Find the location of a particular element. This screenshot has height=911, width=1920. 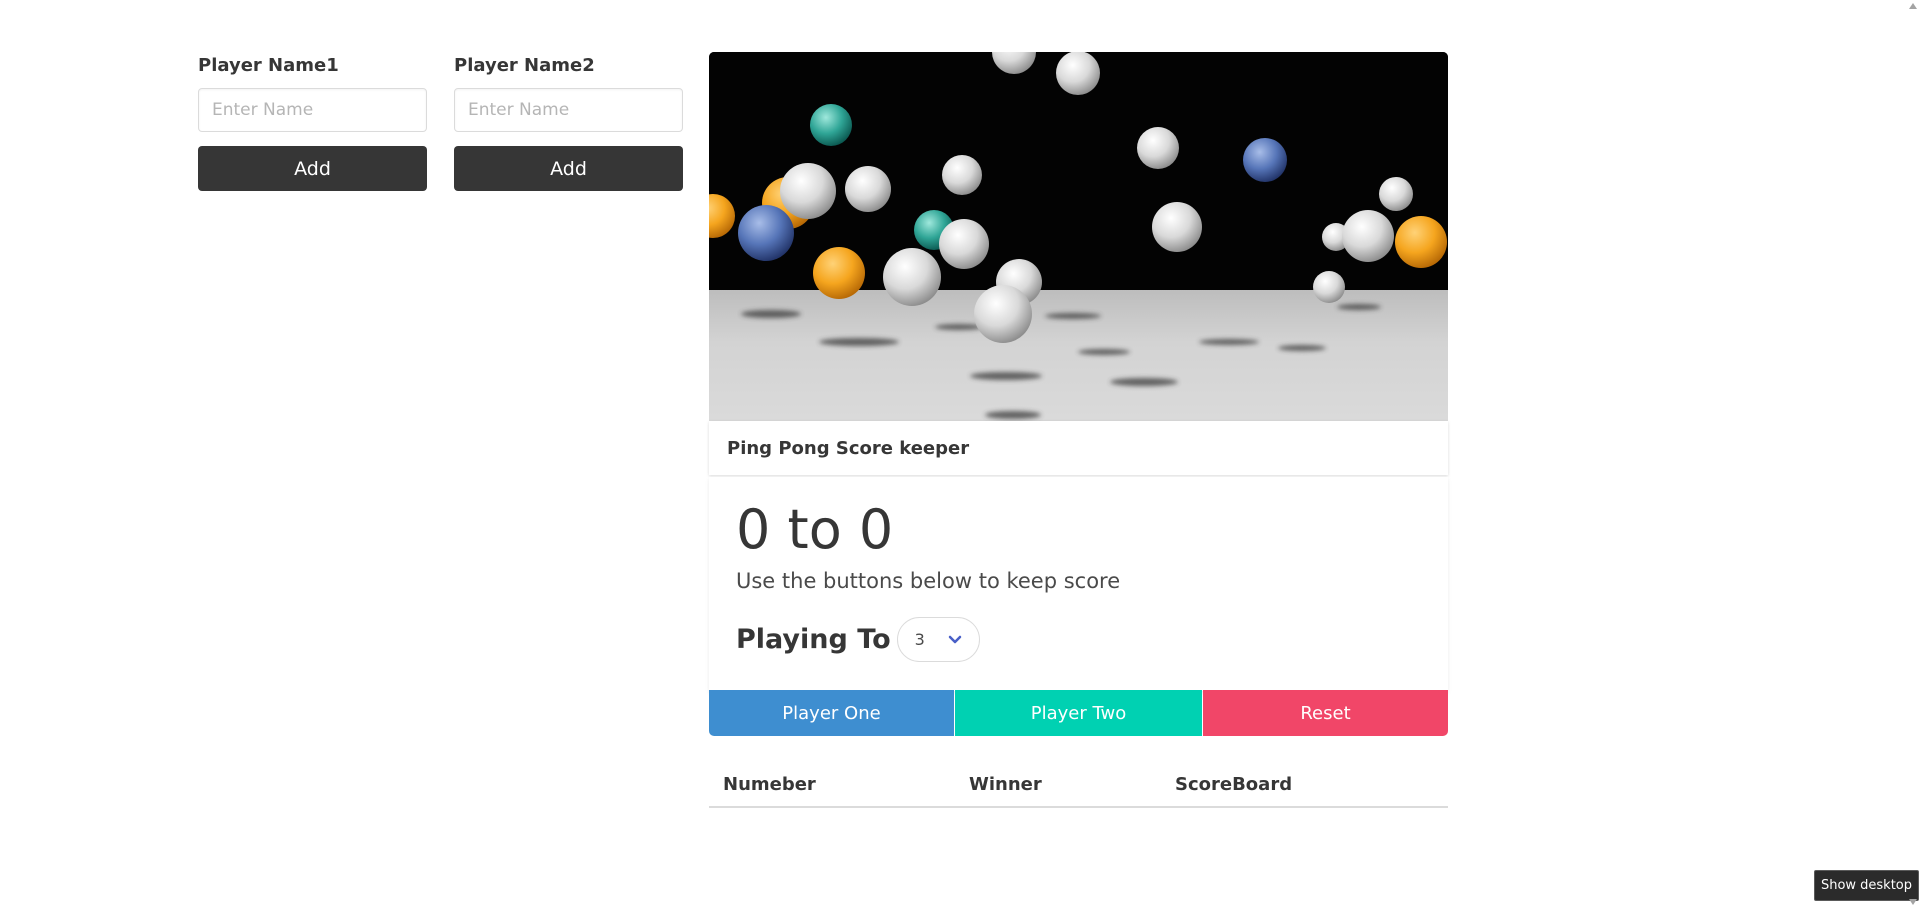

scroll-up-arrow-icon is located at coordinates (1913, 6).